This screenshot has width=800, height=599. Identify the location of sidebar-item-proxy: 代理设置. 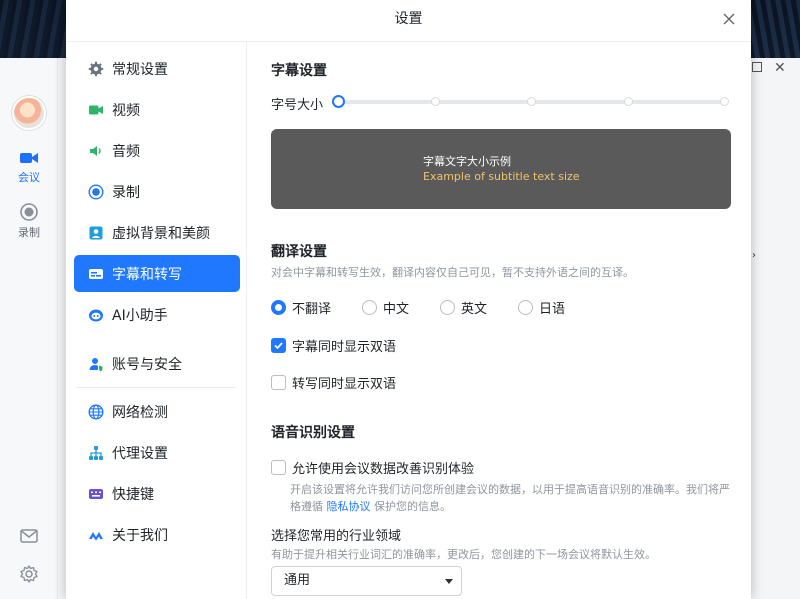
(157, 452).